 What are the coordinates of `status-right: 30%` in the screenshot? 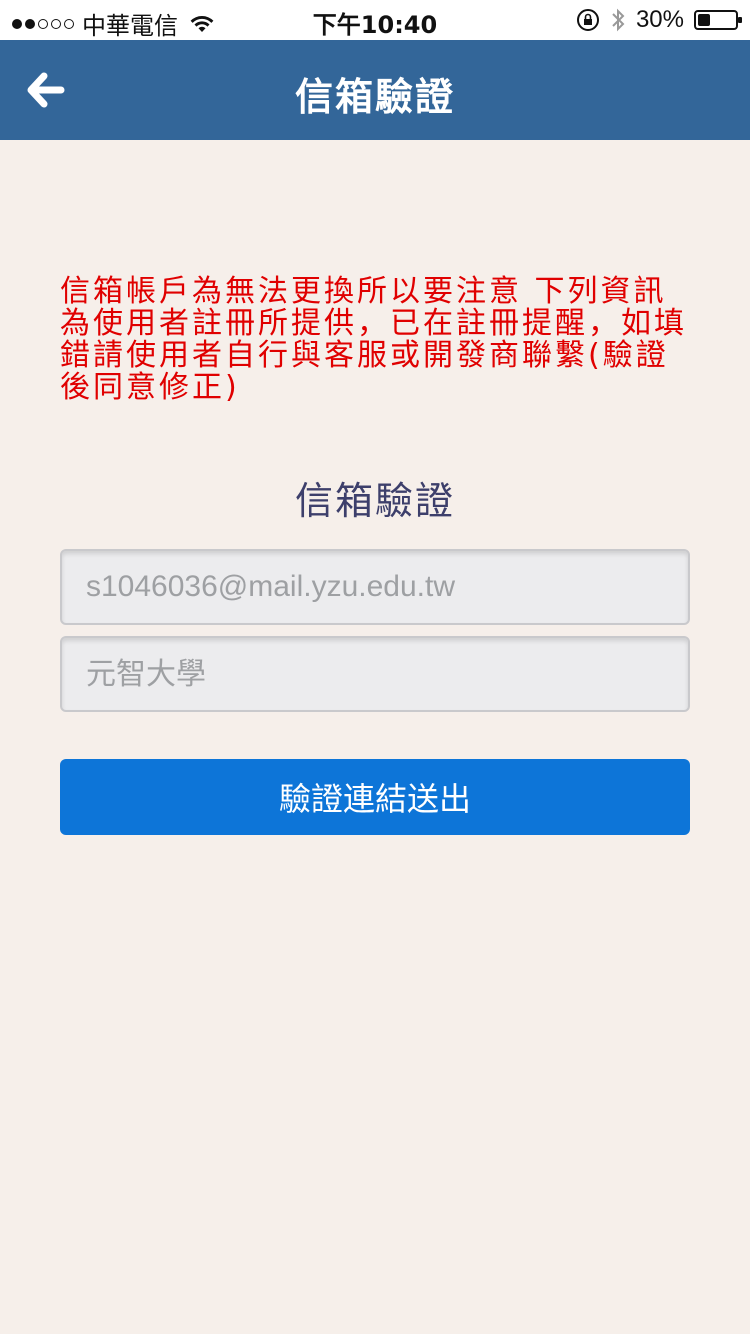 It's located at (659, 20).